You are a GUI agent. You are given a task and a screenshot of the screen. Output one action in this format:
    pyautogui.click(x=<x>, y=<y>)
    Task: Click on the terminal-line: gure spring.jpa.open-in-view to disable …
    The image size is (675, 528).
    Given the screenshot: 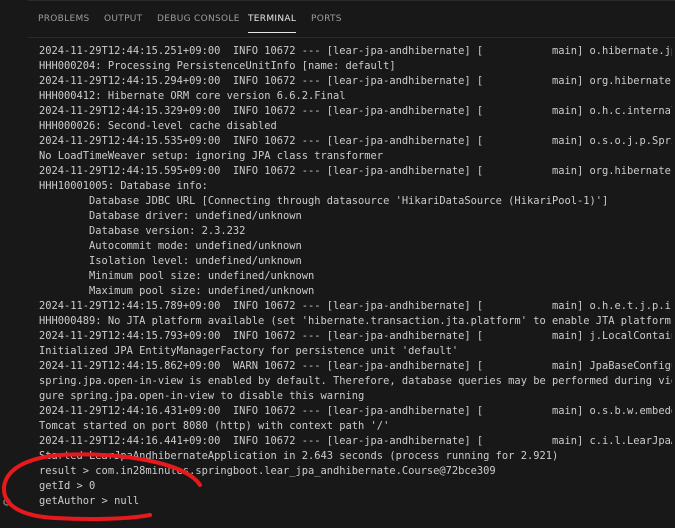 What is the action you would take?
    pyautogui.click(x=202, y=396)
    